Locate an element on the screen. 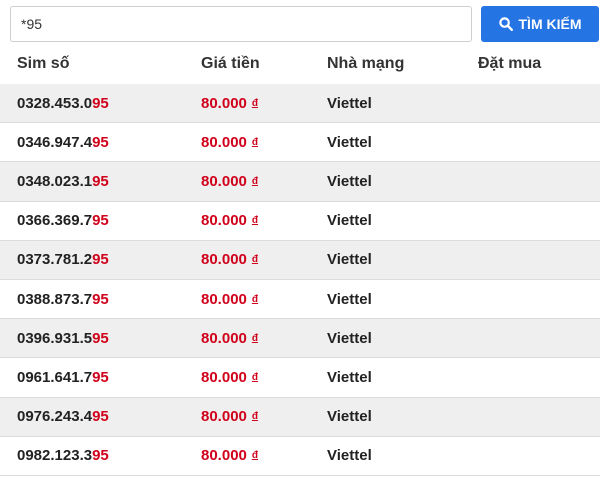 This screenshot has height=480, width=600. table-row: 0961.641.7 95 80.000 đ Viettel is located at coordinates (300, 378).